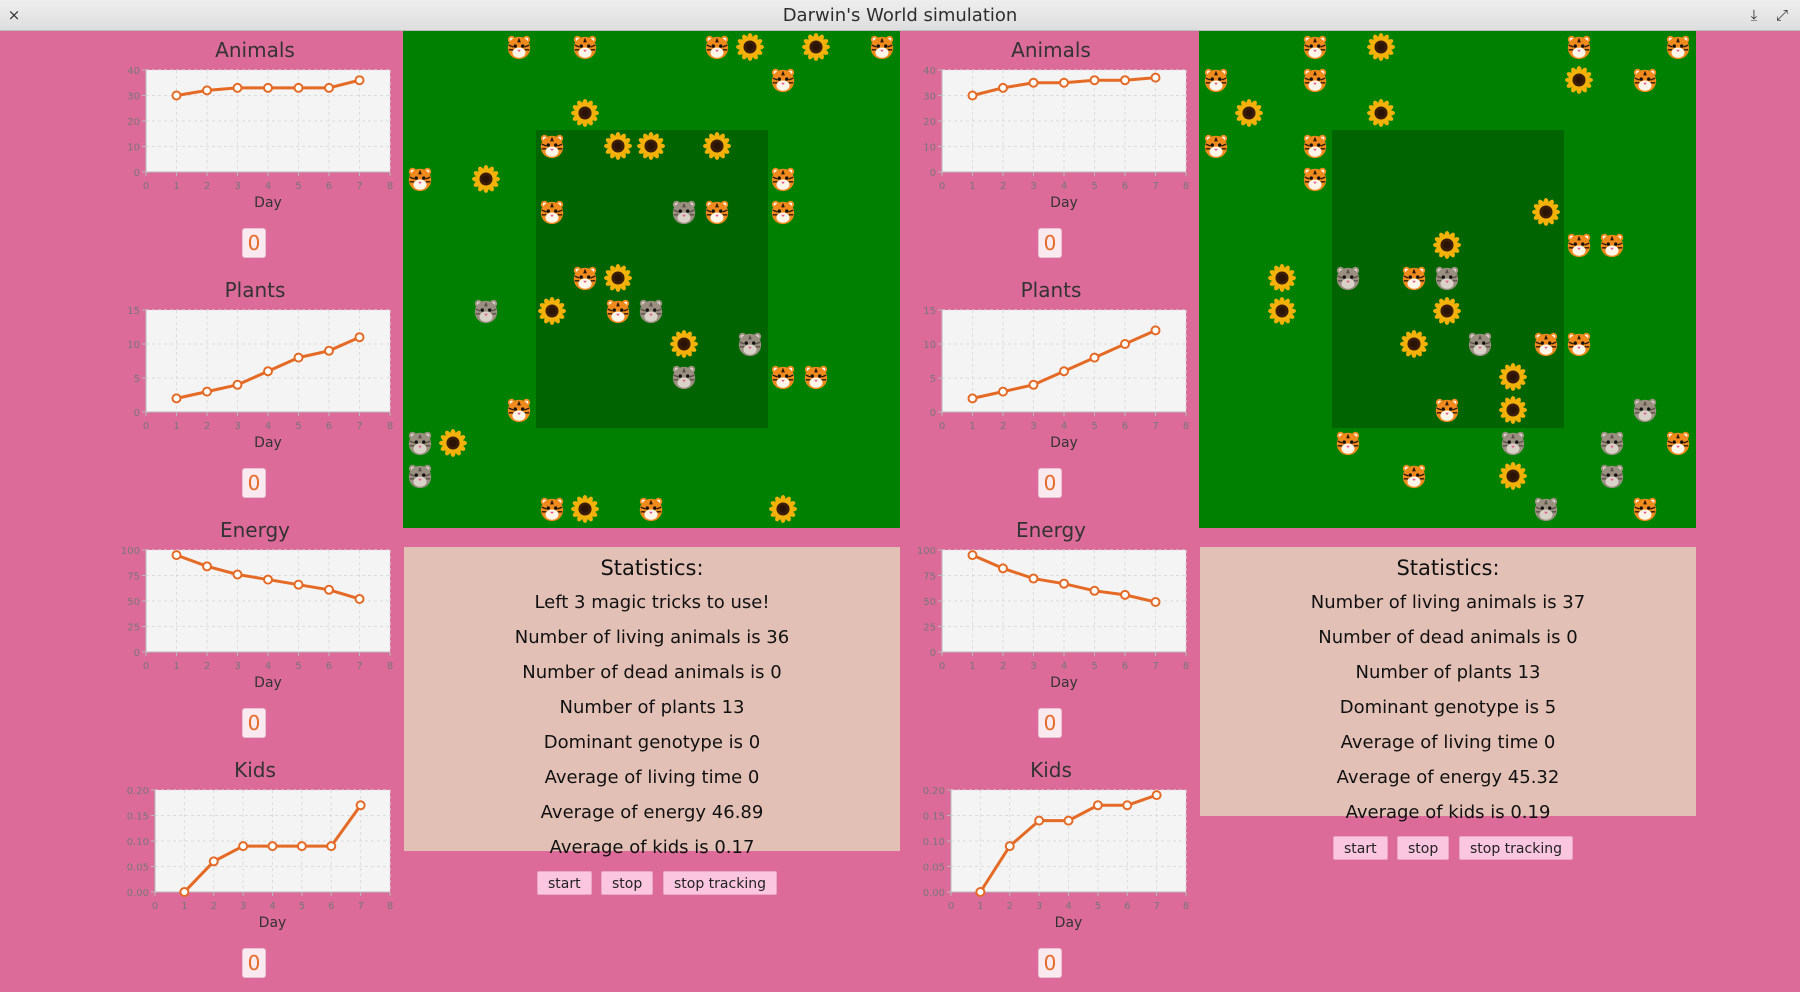 This screenshot has height=992, width=1800. What do you see at coordinates (1782, 15) in the screenshot?
I see `maximize-icon: ⤢` at bounding box center [1782, 15].